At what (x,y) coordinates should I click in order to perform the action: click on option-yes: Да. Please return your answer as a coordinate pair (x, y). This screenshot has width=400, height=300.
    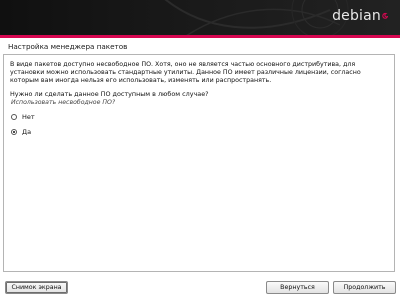
    Looking at the image, I should click on (21, 132).